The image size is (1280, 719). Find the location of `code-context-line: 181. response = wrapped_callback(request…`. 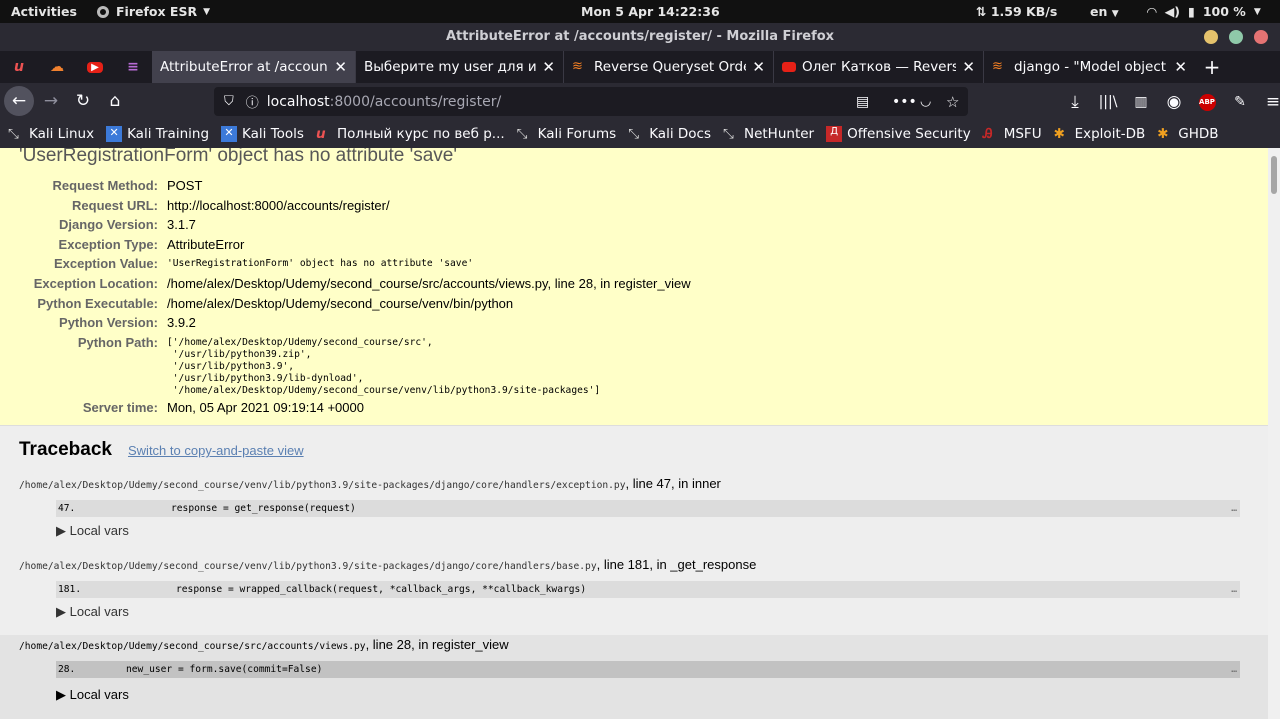

code-context-line: 181. response = wrapped_callback(request… is located at coordinates (648, 589).